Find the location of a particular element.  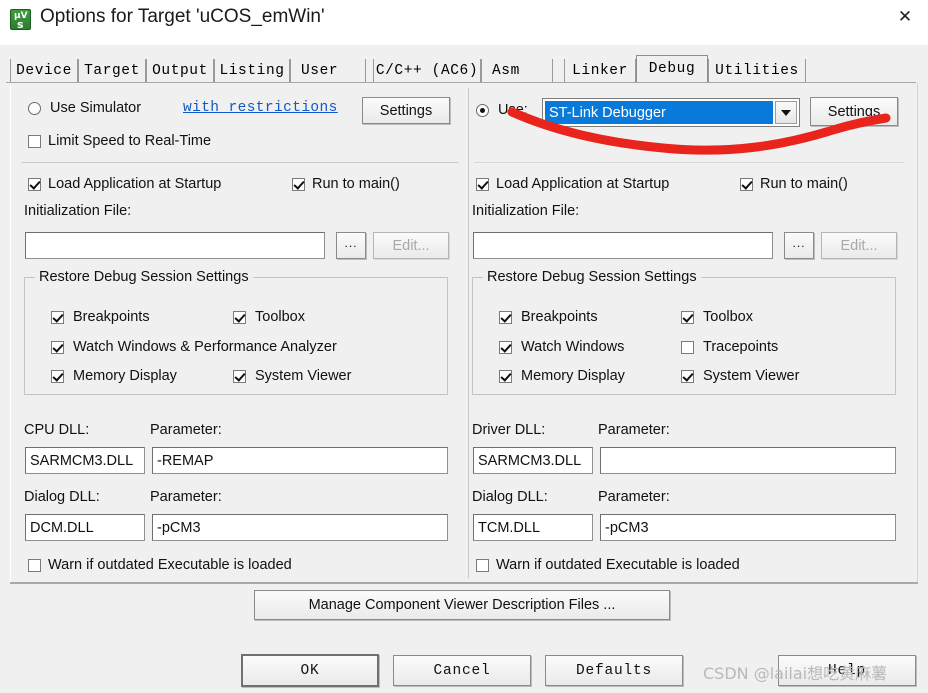

tab-listing: Listing is located at coordinates (252, 70).